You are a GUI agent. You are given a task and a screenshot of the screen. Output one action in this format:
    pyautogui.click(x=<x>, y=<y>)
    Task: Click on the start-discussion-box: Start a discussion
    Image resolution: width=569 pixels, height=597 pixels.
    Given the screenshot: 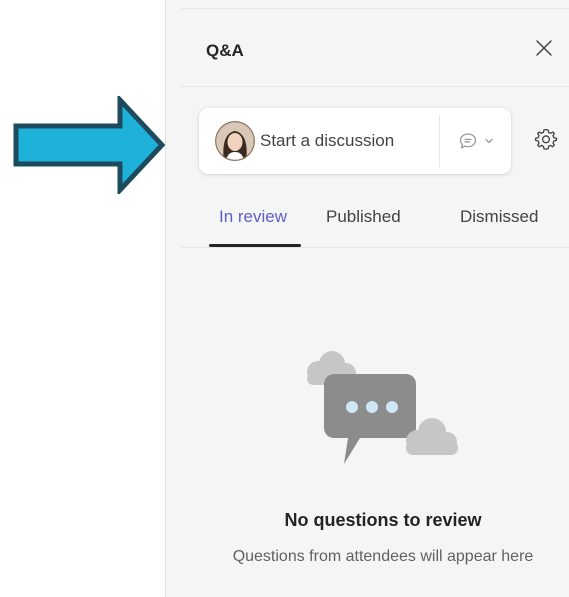 What is the action you would take?
    pyautogui.click(x=355, y=141)
    